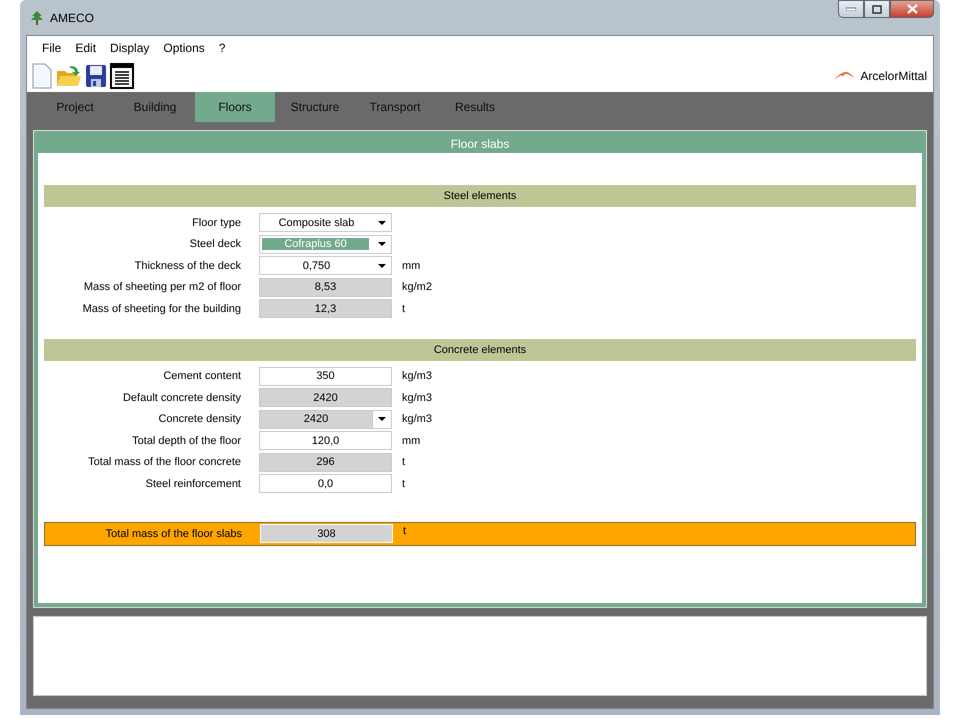  I want to click on dropdown-field: 0,750, so click(325, 266).